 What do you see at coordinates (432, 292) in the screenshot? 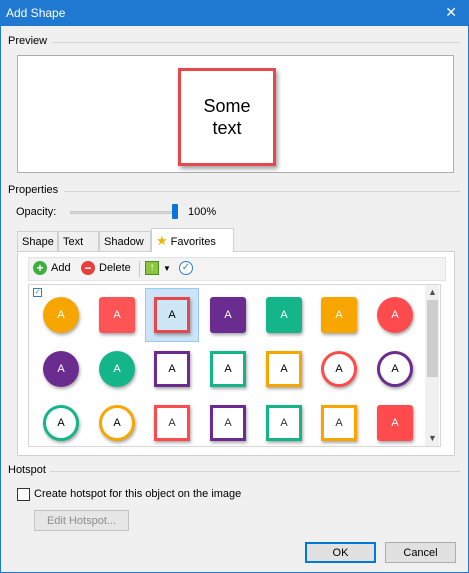
I see `scroll-up-icon: ▲` at bounding box center [432, 292].